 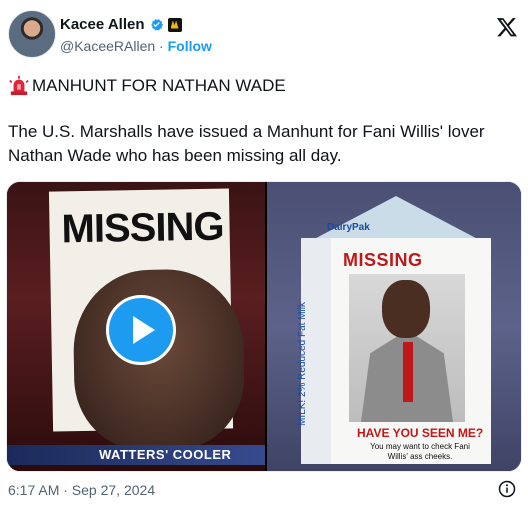 I want to click on carton-brand: DairyPak, so click(x=348, y=227).